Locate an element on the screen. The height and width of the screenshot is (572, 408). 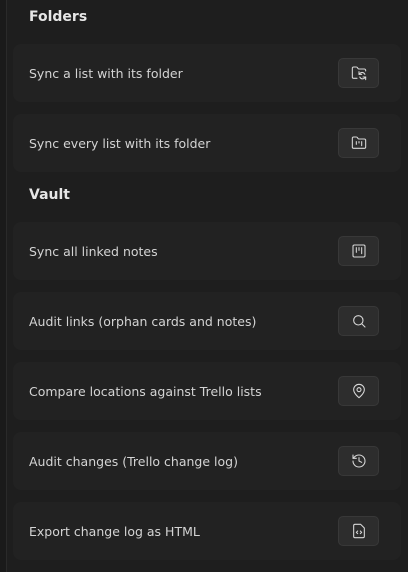
setting-label: Sync a list with its folder is located at coordinates (106, 73).